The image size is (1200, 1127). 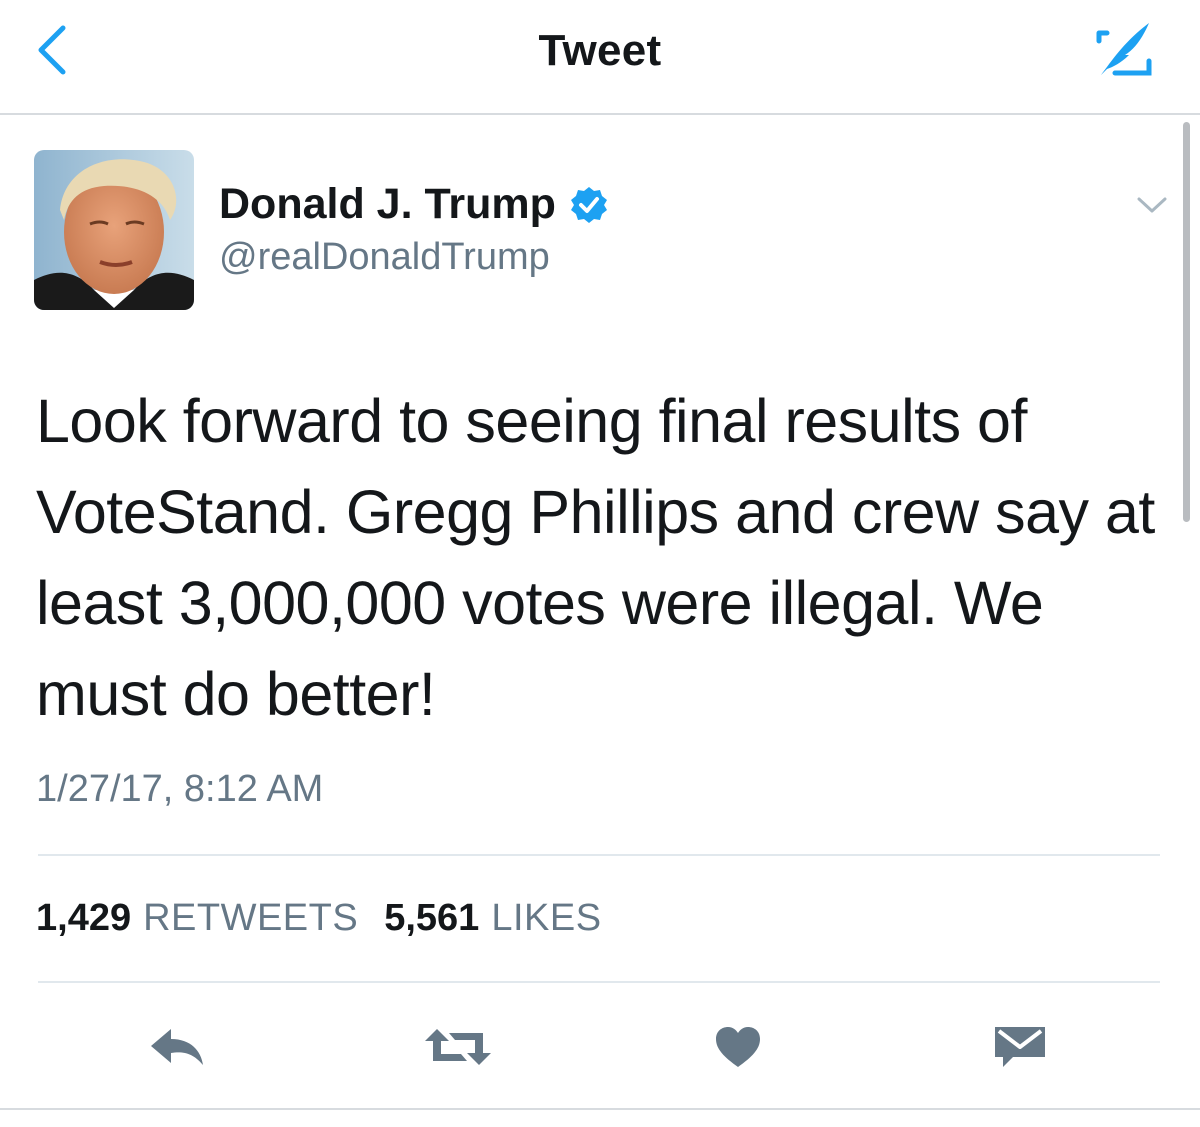 I want to click on chevron-down-icon, so click(x=1152, y=205).